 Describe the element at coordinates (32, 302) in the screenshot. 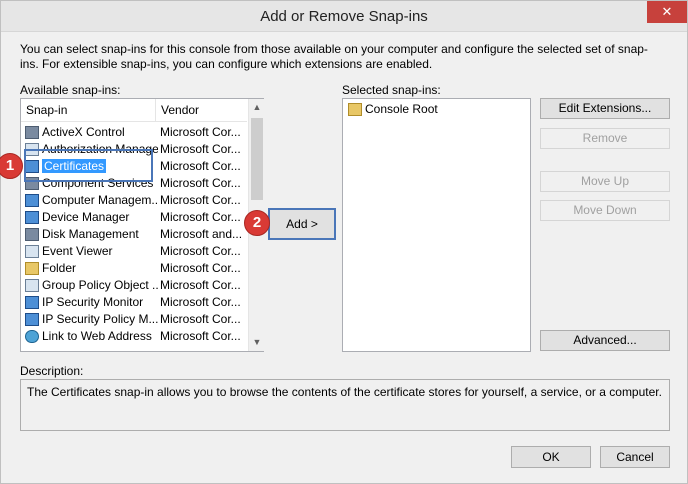

I see `ip-security-monitor-icon` at that location.